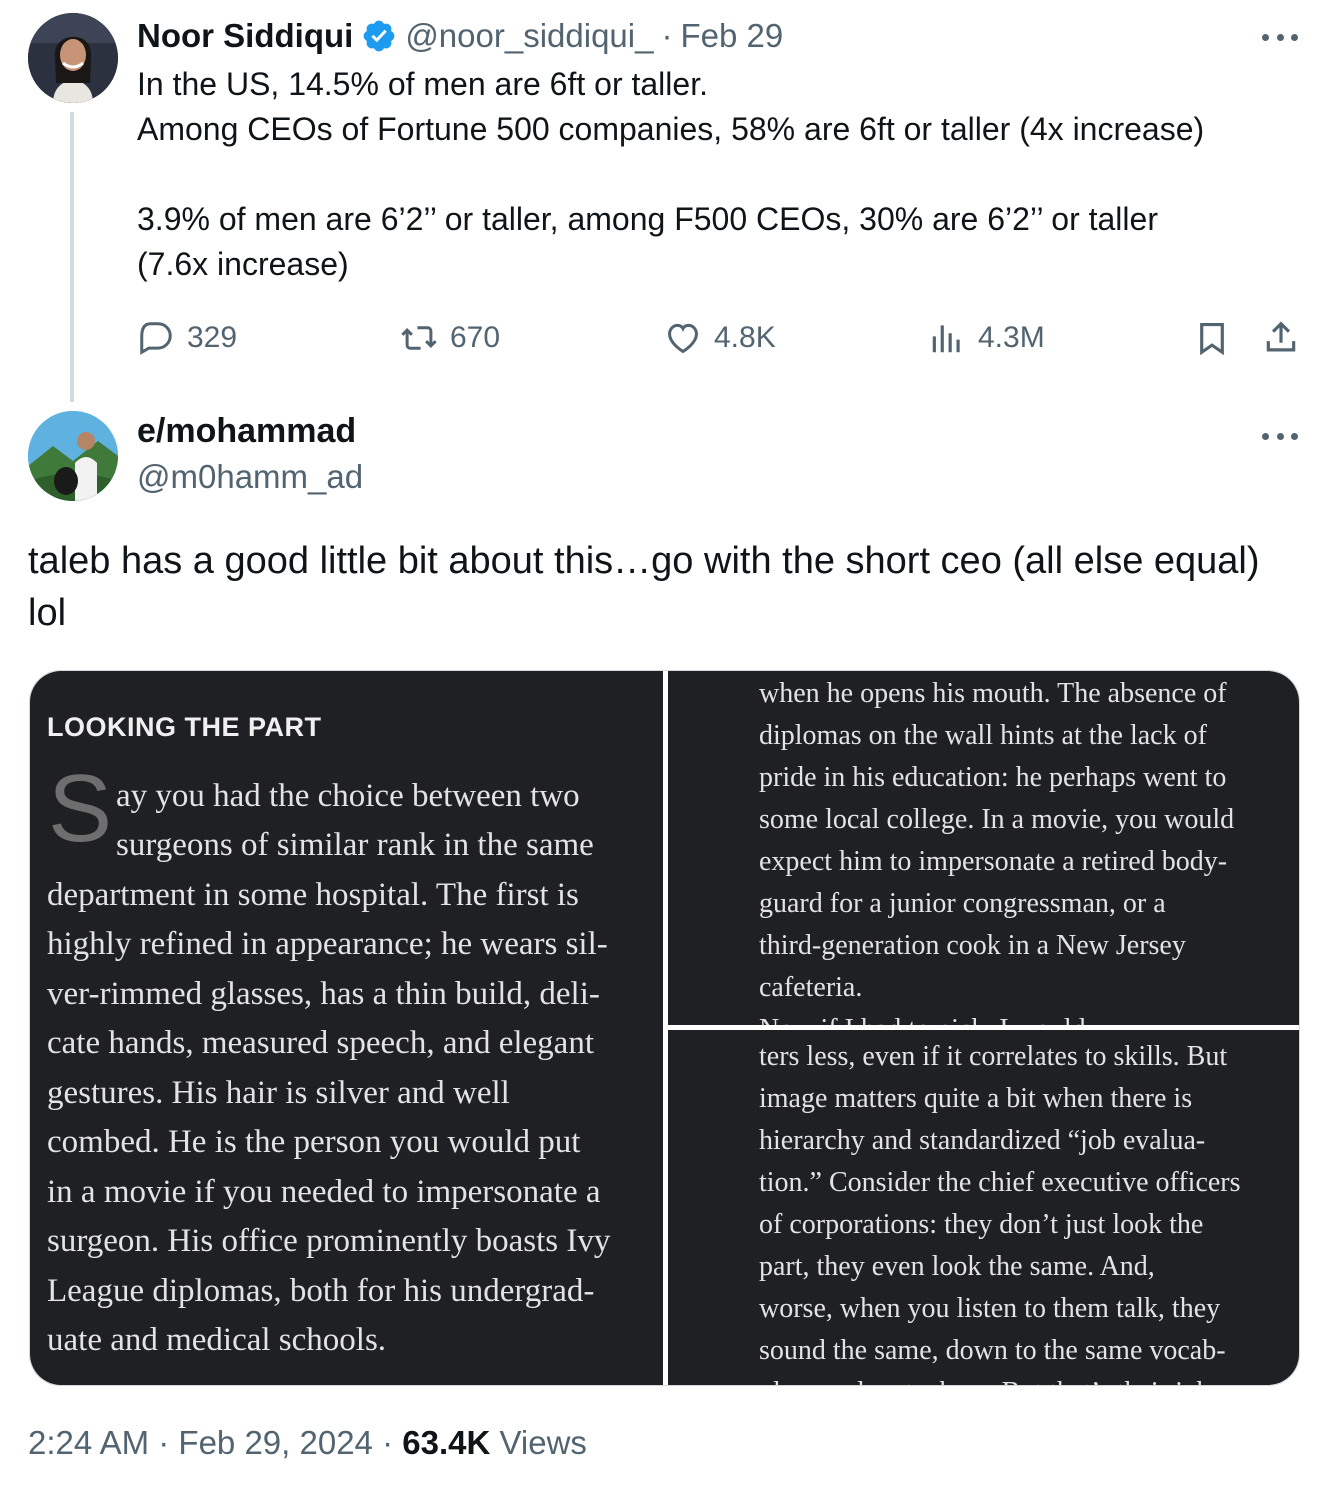  Describe the element at coordinates (922, 1017) in the screenshot. I see `book-text-line-clipped: Now if I had to pick, I would` at that location.